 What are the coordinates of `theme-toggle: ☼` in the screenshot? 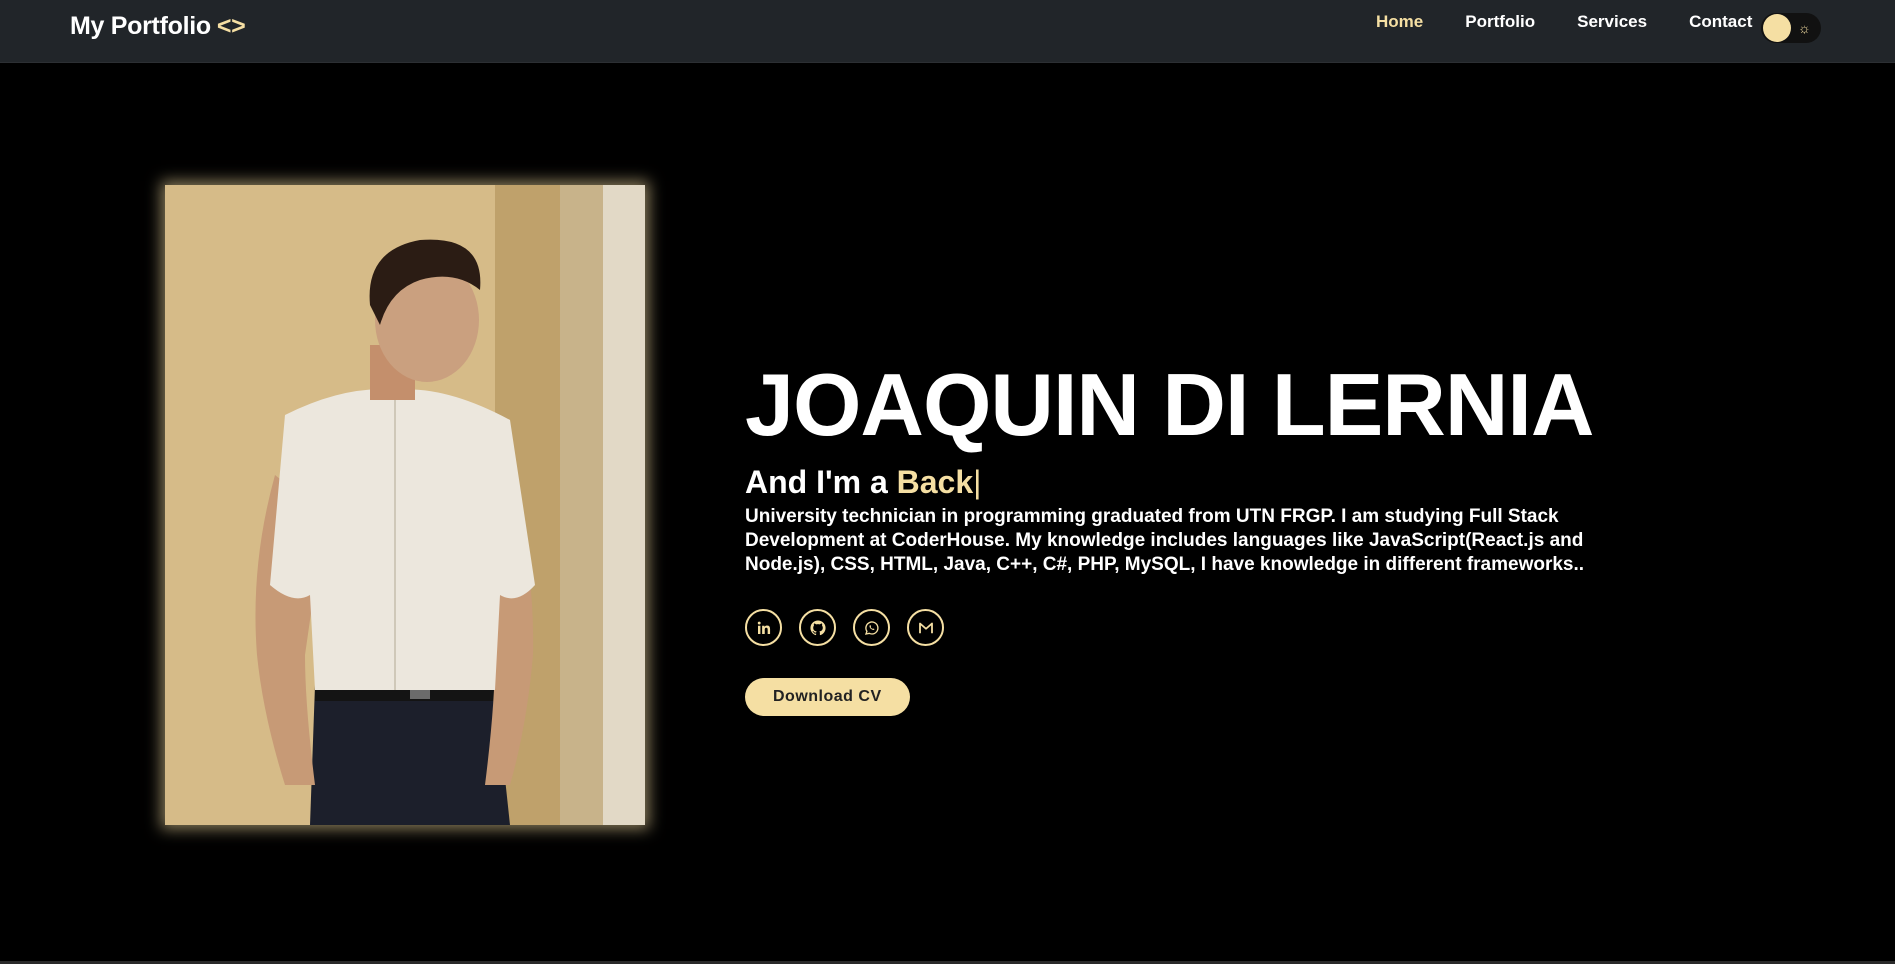 It's located at (1791, 28).